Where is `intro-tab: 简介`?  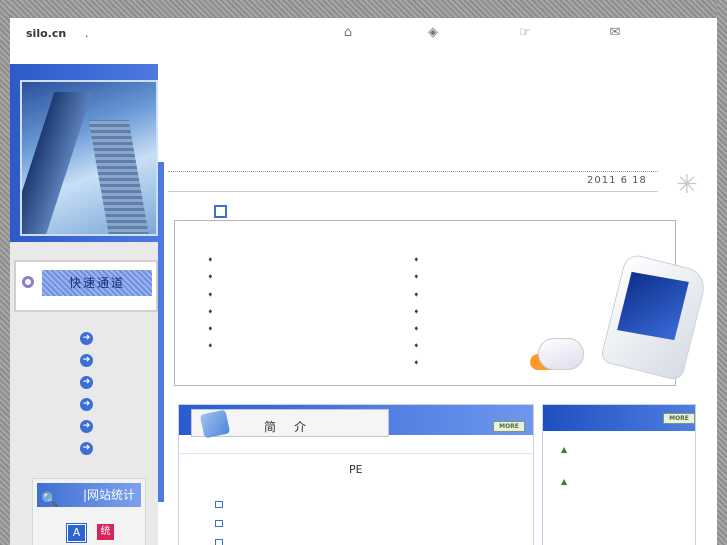 intro-tab: 简介 is located at coordinates (290, 424).